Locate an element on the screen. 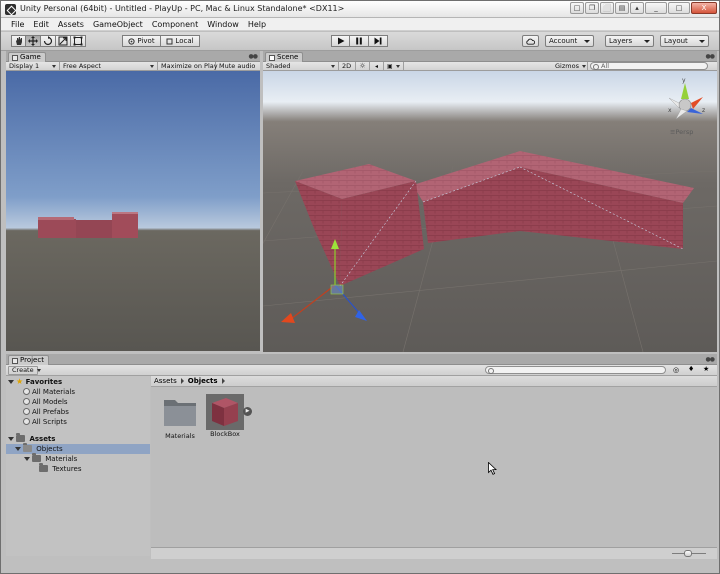  cloud-icon is located at coordinates (530, 41).